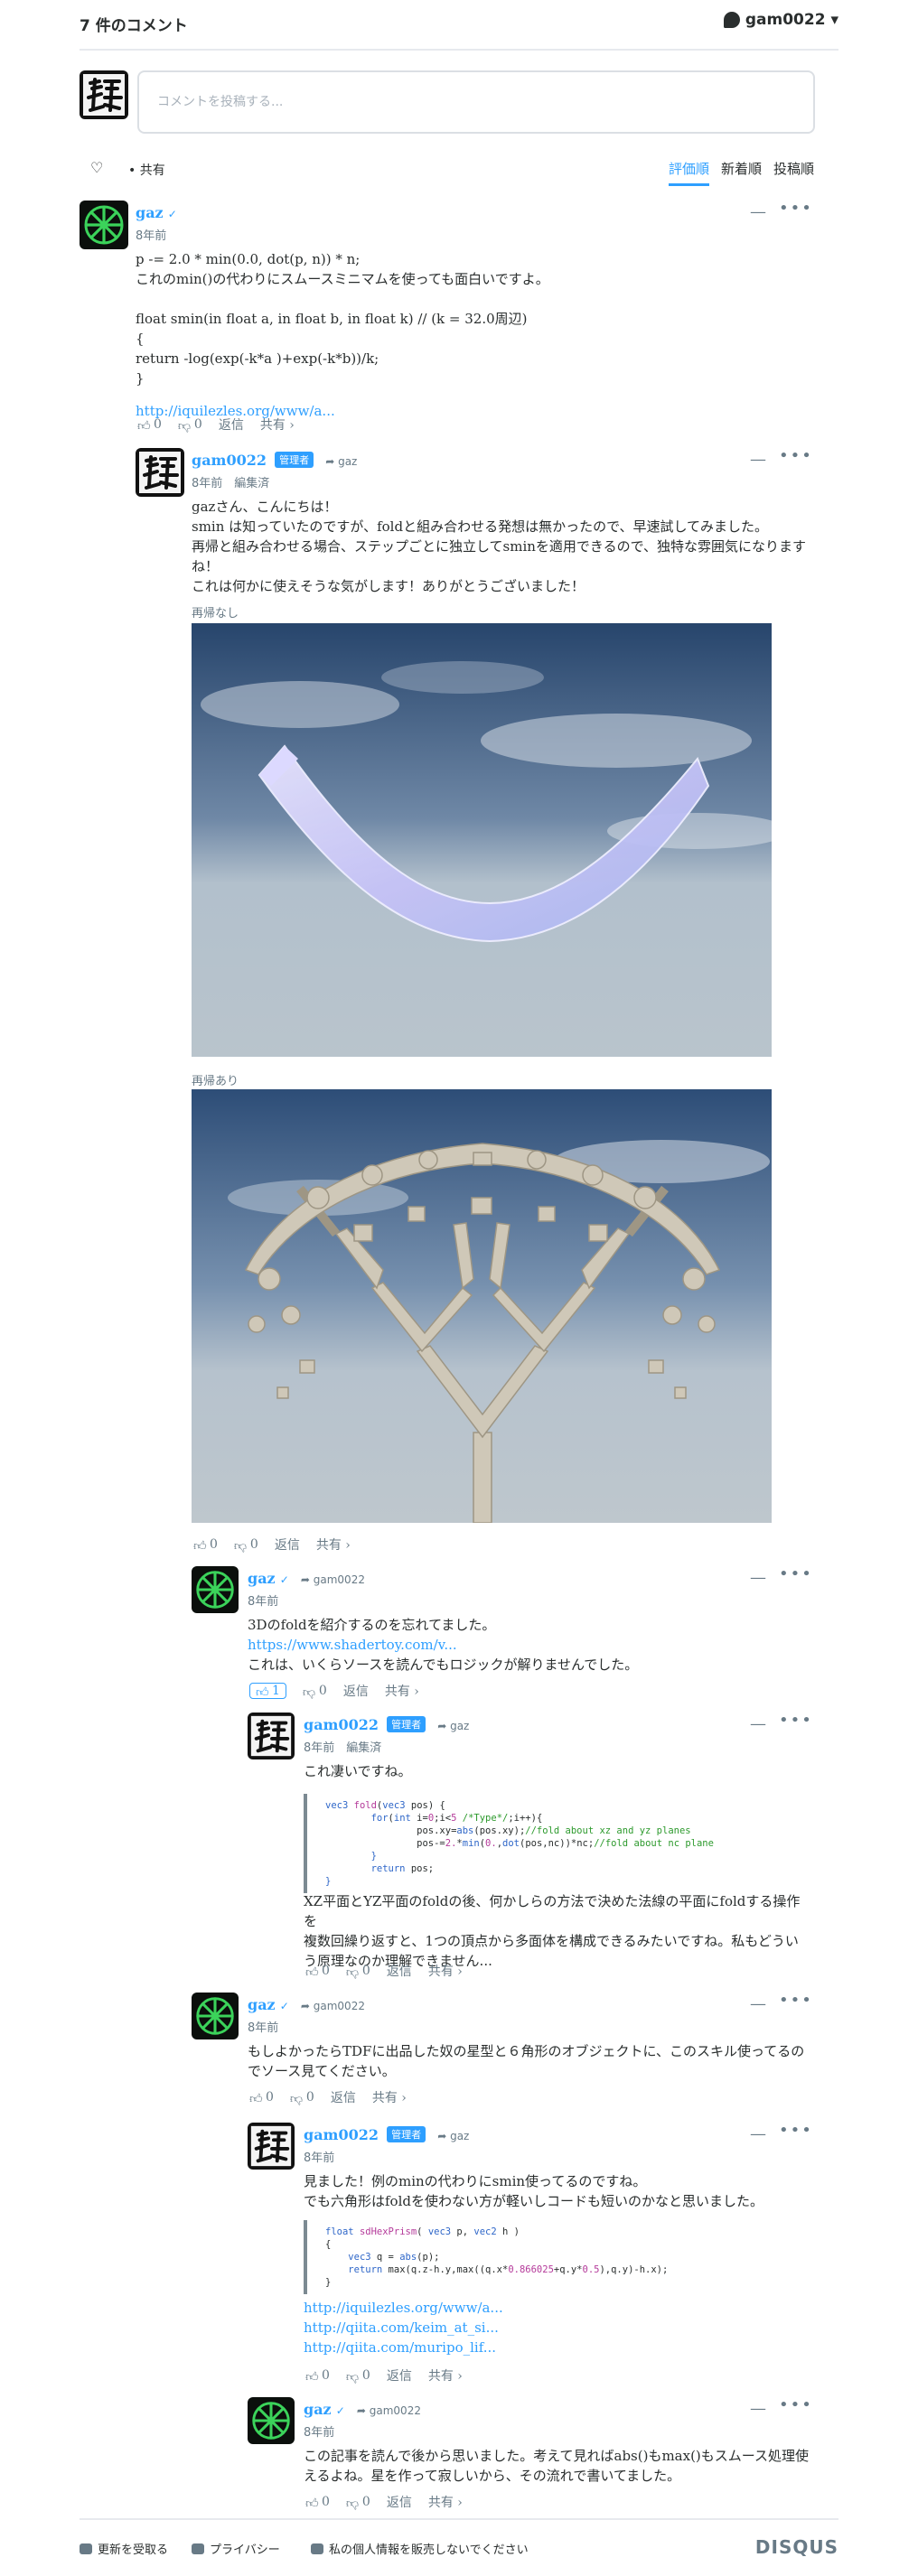 The height and width of the screenshot is (2576, 918). Describe the element at coordinates (133, 2550) in the screenshot. I see `subscribe-label: 更新を受取る` at that location.